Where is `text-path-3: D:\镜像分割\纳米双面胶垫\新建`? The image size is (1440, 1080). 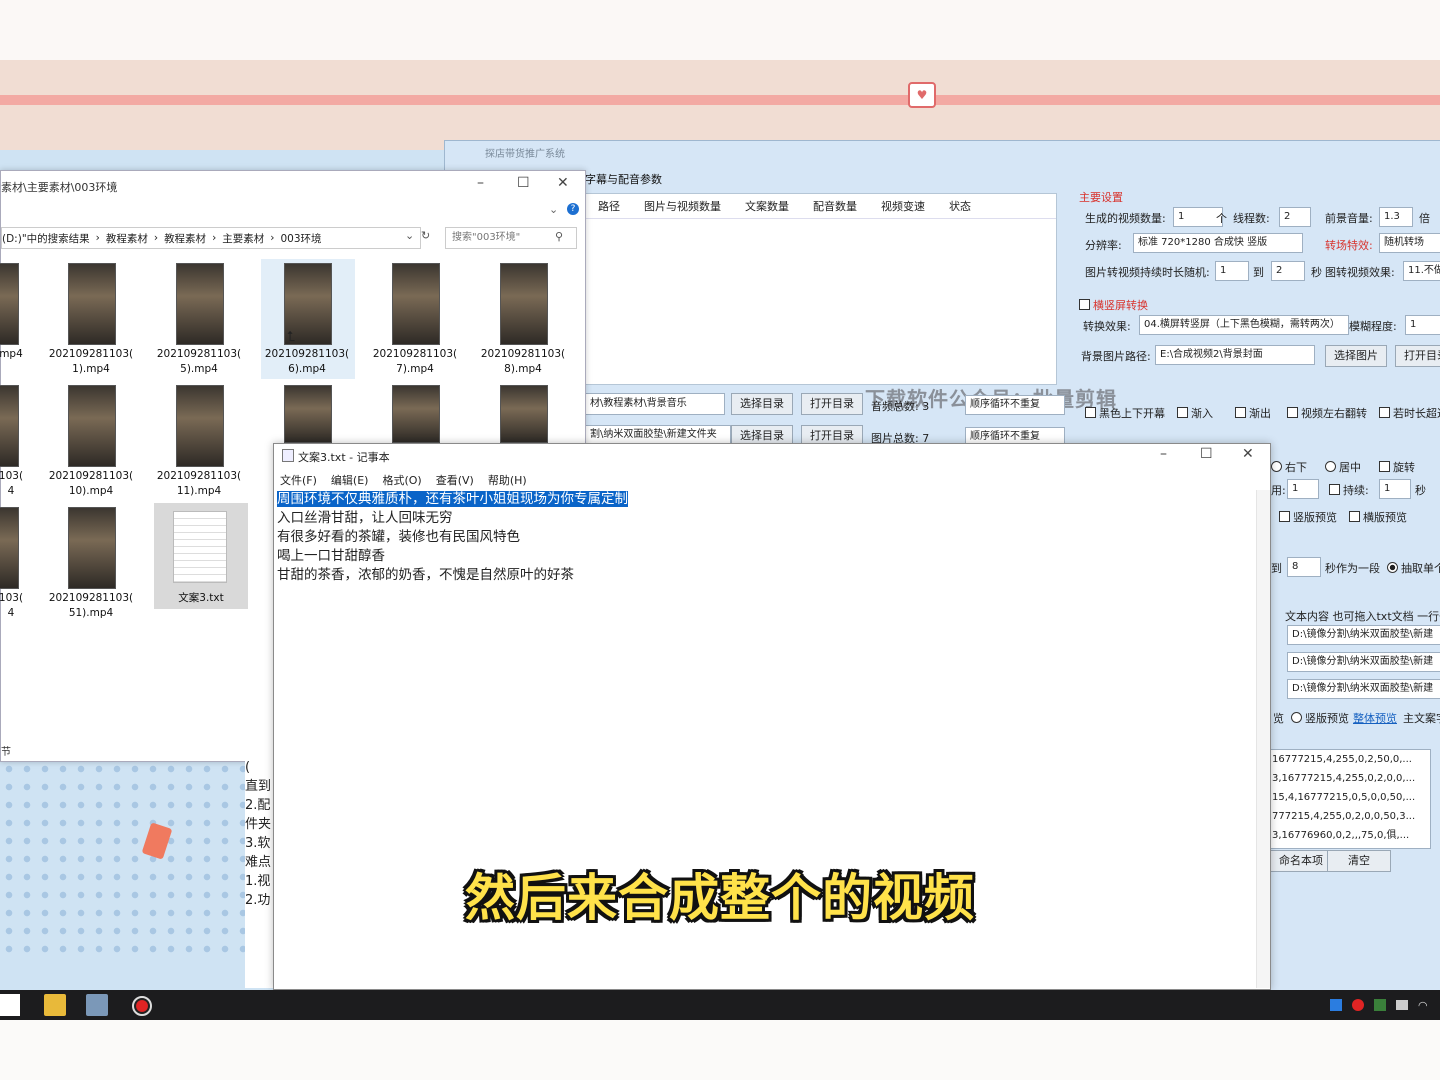 text-path-3: D:\镜像分割\纳米双面胶垫\新建 is located at coordinates (1363, 689).